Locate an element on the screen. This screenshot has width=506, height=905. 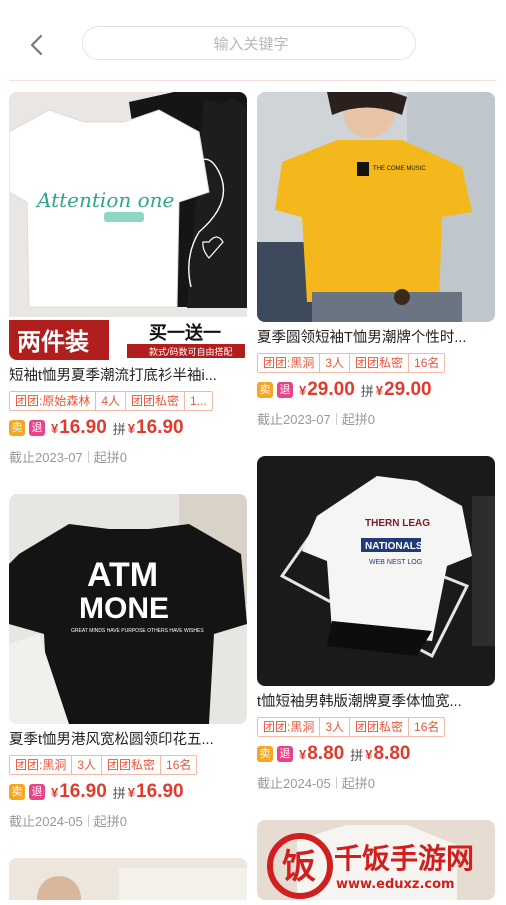
shirt-print: THE COME MUSIC is located at coordinates (399, 169).